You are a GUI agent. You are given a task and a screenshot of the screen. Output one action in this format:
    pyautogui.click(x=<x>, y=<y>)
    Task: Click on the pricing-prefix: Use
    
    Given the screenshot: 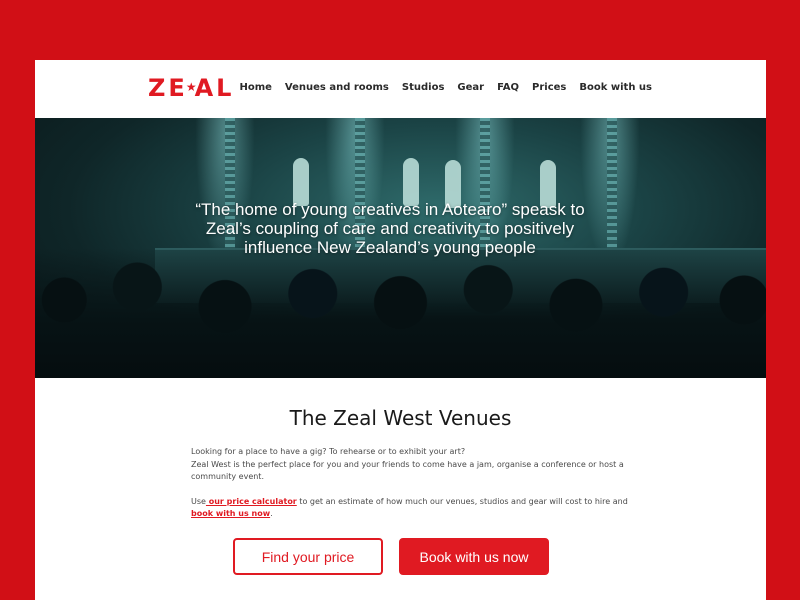 What is the action you would take?
    pyautogui.click(x=198, y=501)
    